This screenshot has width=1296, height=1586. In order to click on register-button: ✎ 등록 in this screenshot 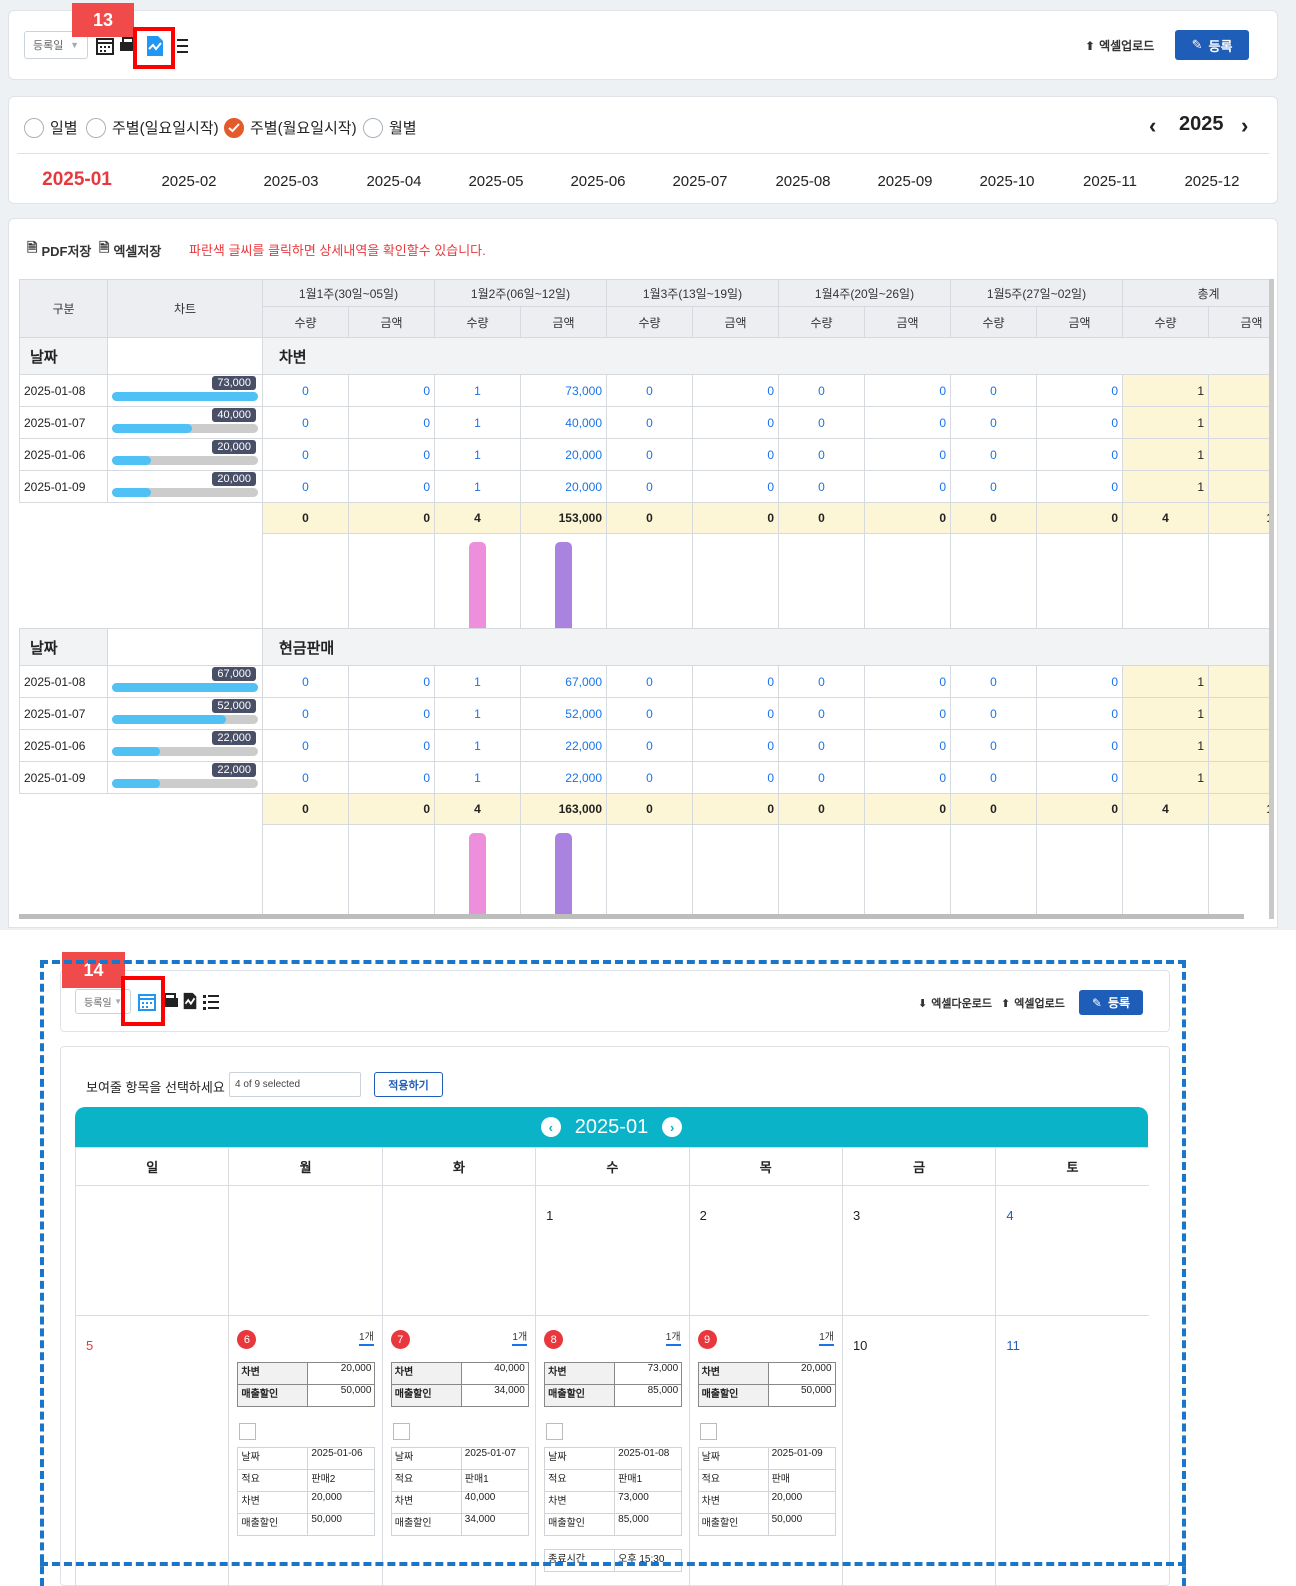, I will do `click(1212, 45)`.